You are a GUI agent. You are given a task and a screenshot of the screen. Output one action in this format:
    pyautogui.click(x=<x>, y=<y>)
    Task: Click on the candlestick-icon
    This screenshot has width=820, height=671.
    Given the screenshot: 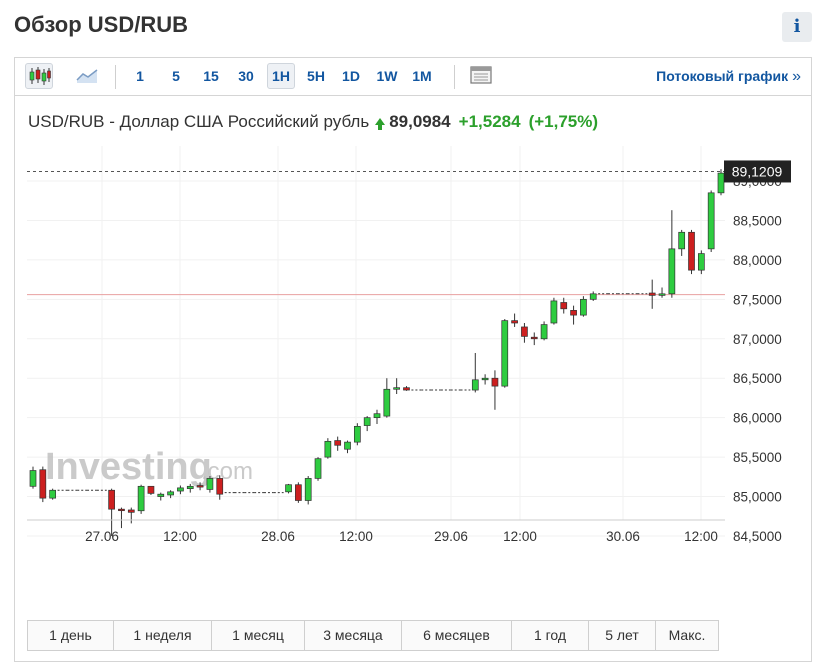 What is the action you would take?
    pyautogui.click(x=39, y=76)
    